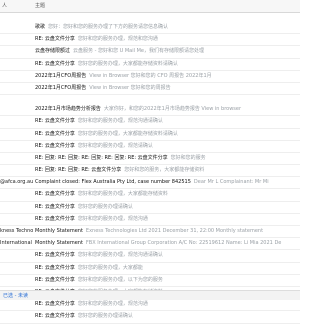 The width and height of the screenshot is (320, 324). What do you see at coordinates (78, 170) in the screenshot?
I see `message-subject: RE: 回复: RE: 回复: RE: 云盘文件分享` at bounding box center [78, 170].